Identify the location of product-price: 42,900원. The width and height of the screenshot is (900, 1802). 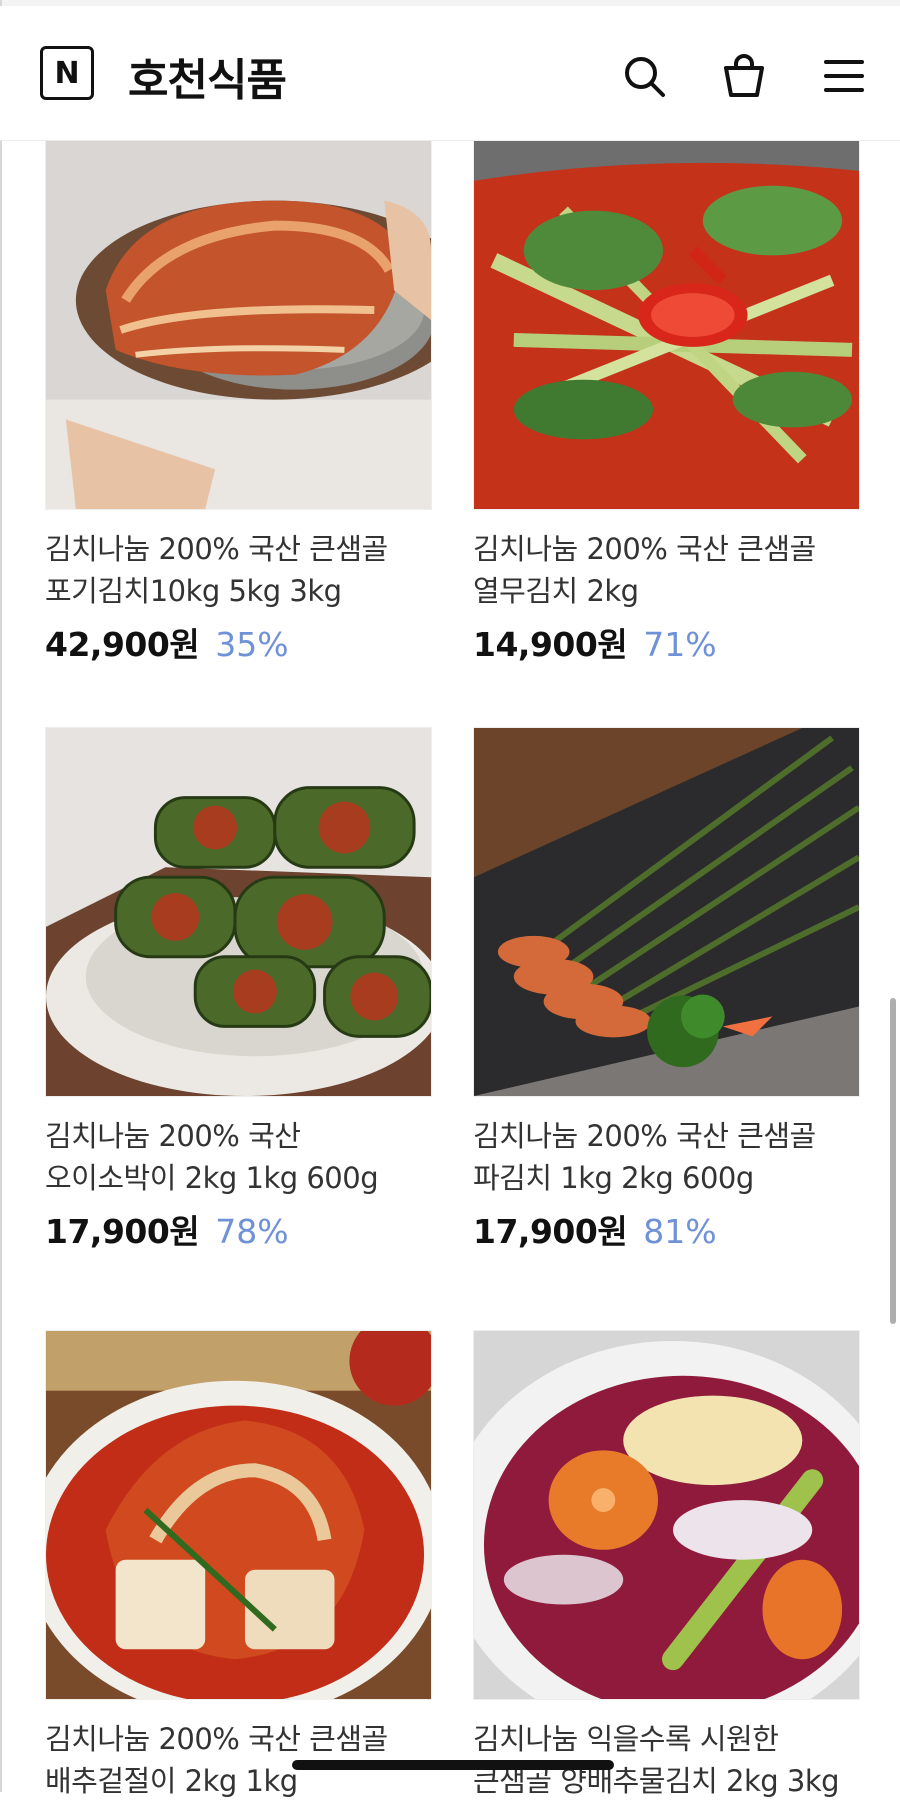
(122, 644).